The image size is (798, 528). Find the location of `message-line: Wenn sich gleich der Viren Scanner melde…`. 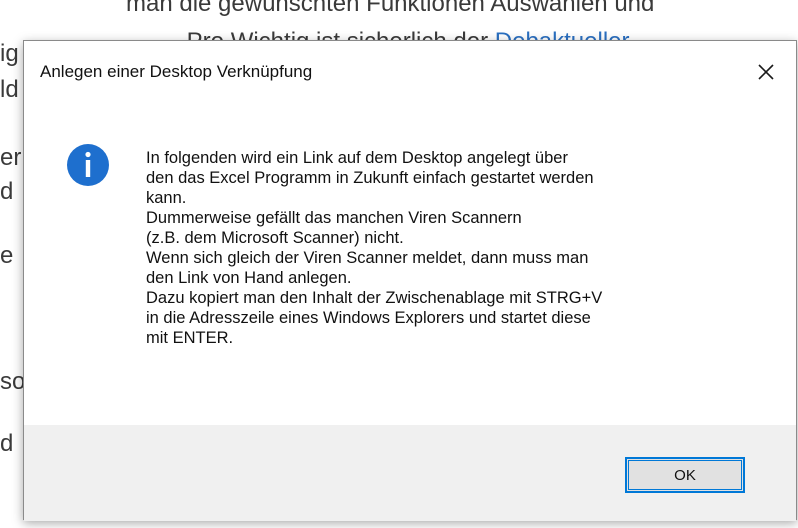

message-line: Wenn sich gleich der Viren Scanner melde… is located at coordinates (367, 258).